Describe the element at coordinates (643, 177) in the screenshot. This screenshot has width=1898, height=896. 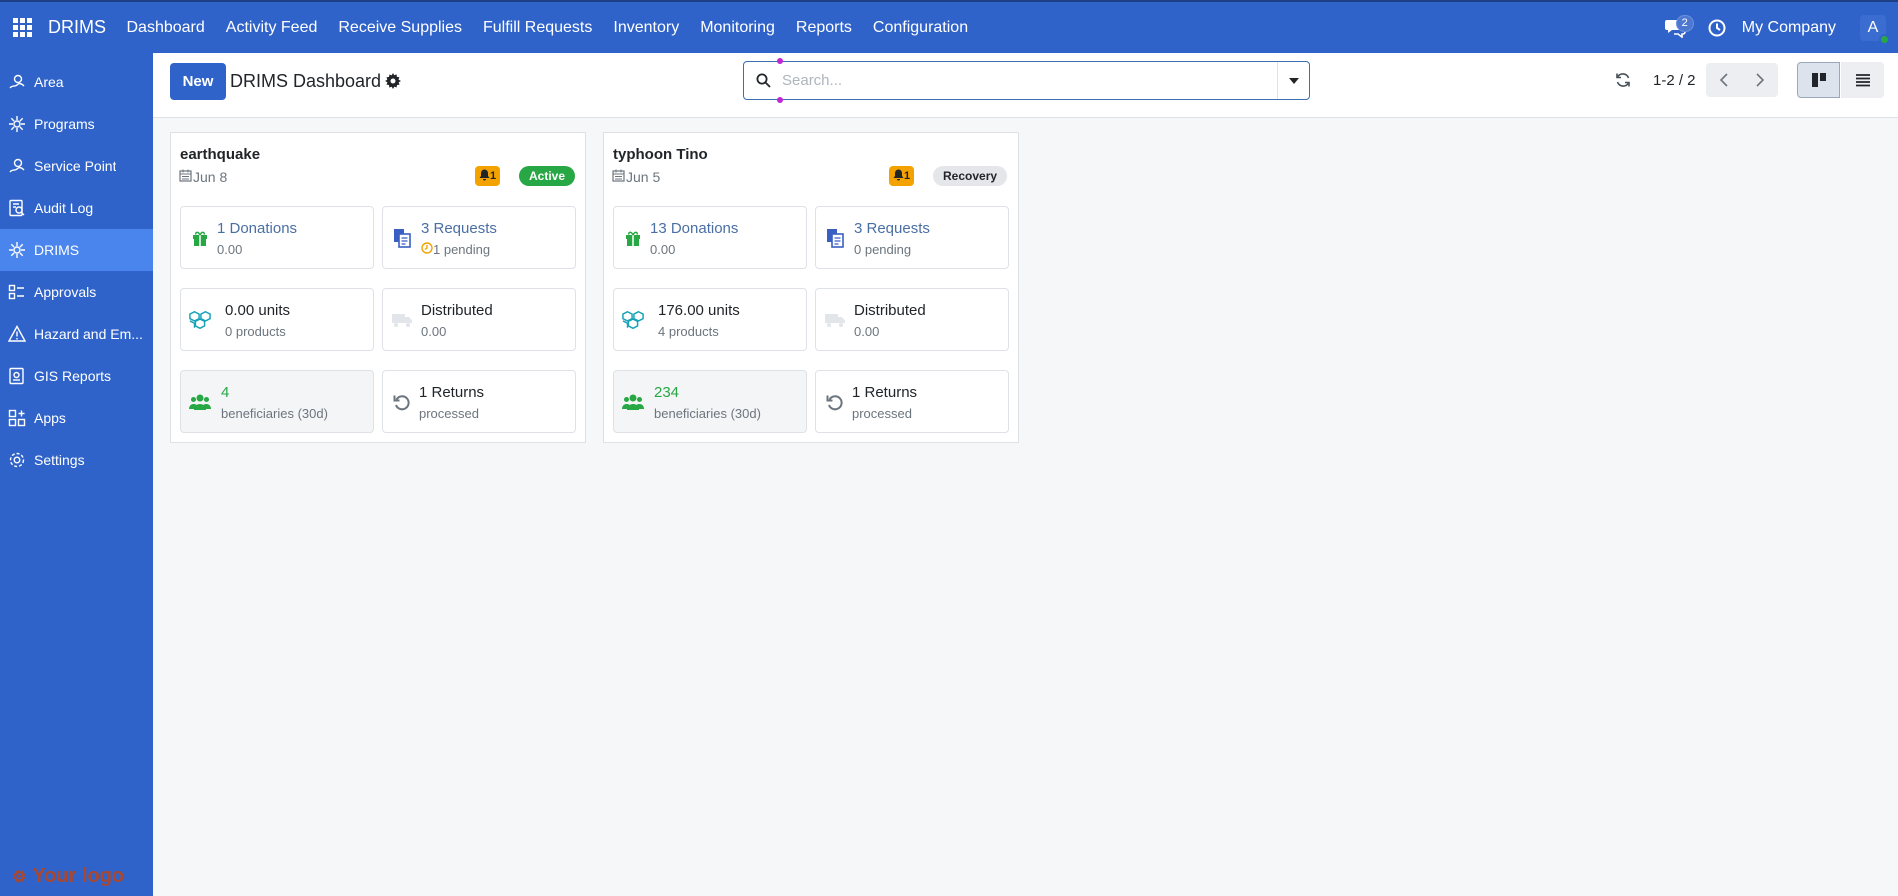
I see `card-date-text: Jun 5` at that location.